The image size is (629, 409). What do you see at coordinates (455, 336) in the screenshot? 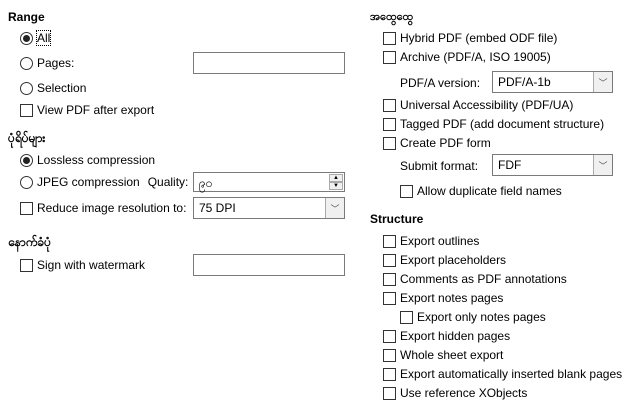
I see `label: Export hidden pages` at bounding box center [455, 336].